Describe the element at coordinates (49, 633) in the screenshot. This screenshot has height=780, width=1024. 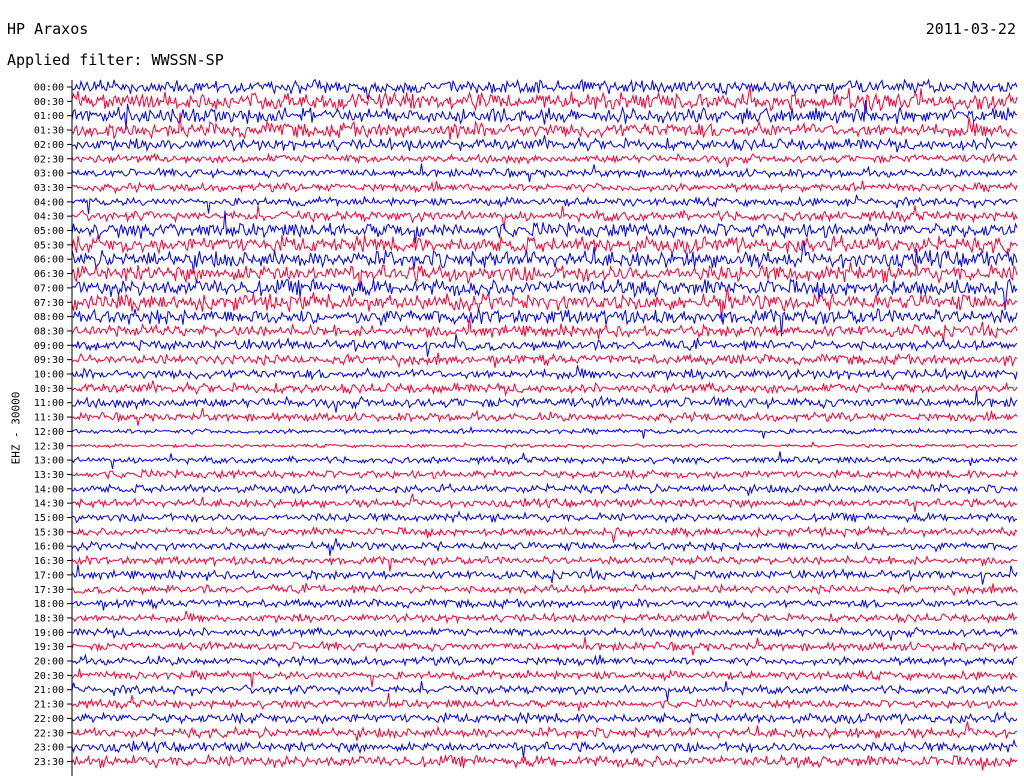
I see `row-time-label: 19:00` at that location.